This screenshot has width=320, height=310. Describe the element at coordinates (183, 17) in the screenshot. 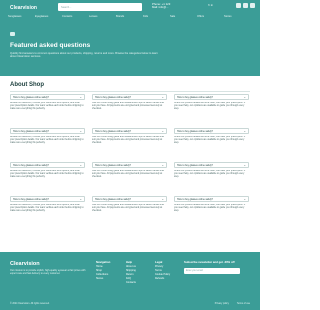

I see `nav-item: Sale` at that location.